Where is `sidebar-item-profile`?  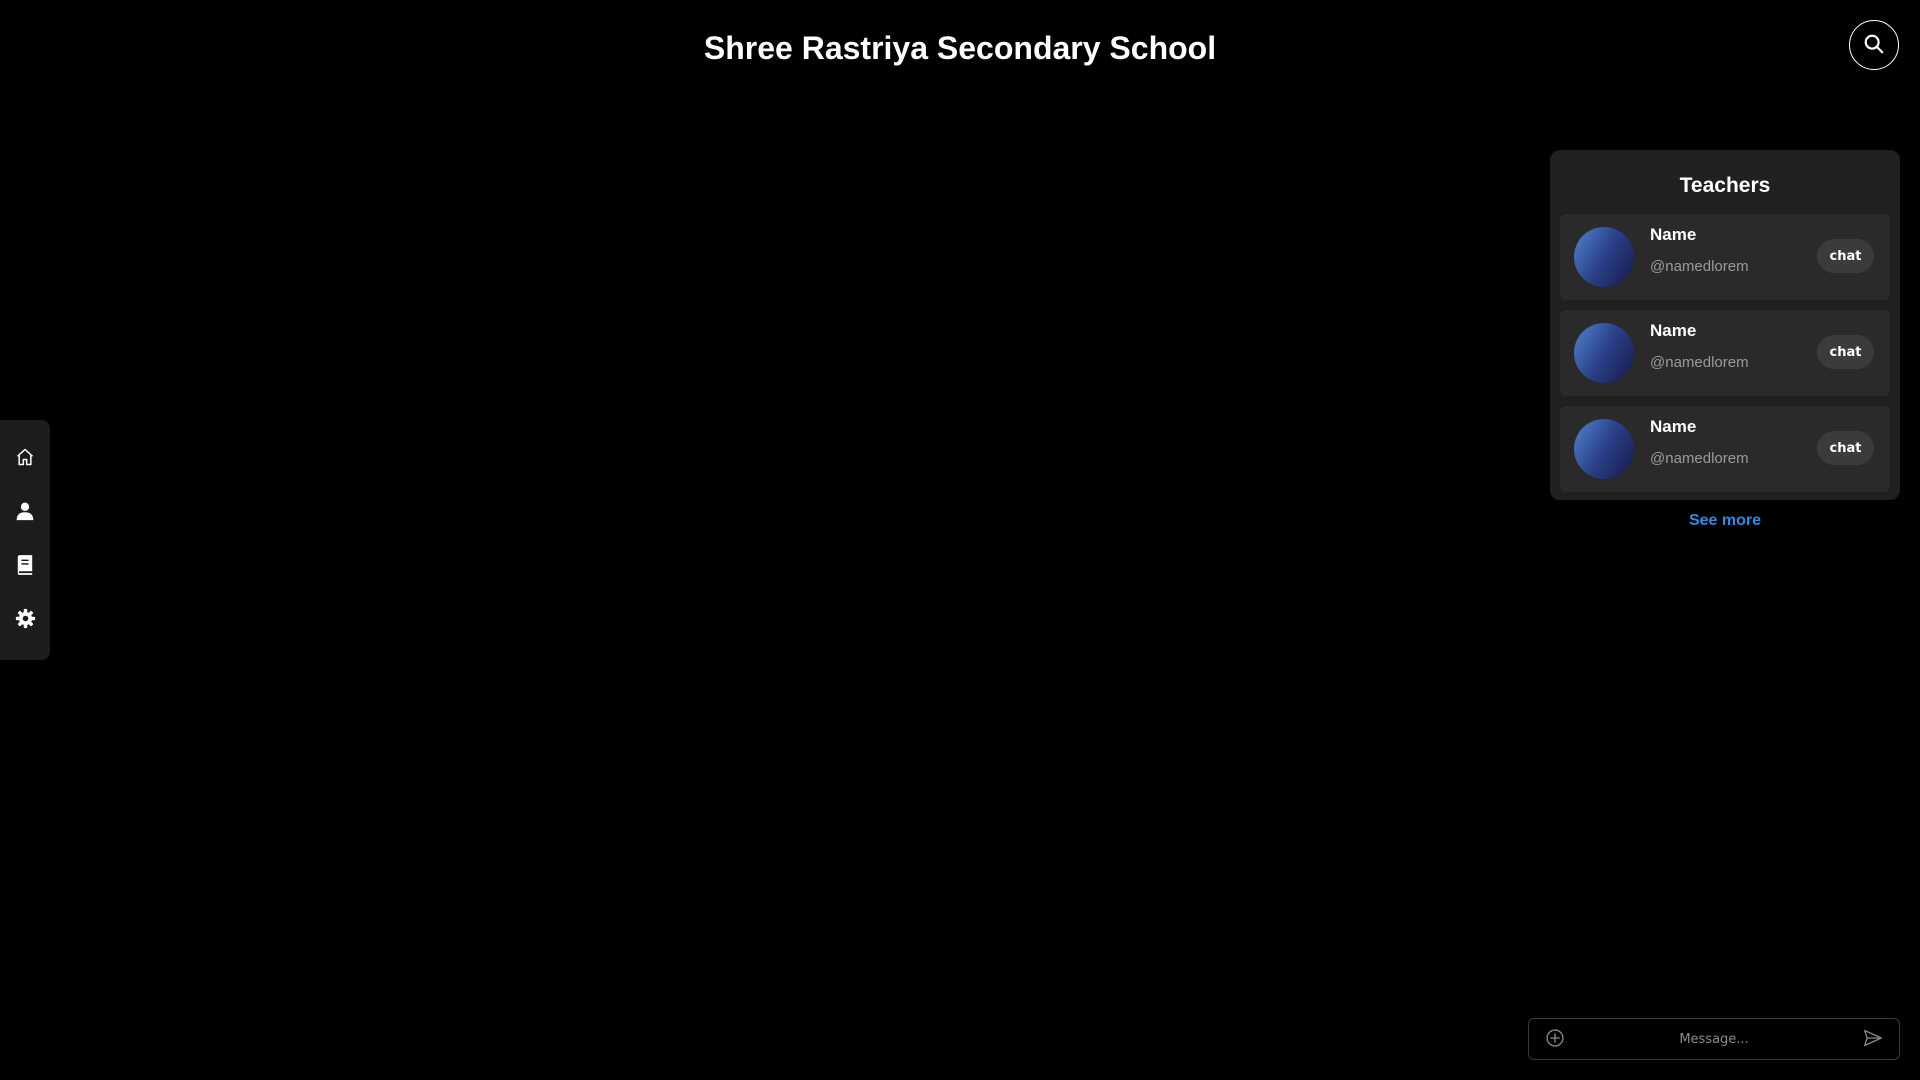 sidebar-item-profile is located at coordinates (25, 513).